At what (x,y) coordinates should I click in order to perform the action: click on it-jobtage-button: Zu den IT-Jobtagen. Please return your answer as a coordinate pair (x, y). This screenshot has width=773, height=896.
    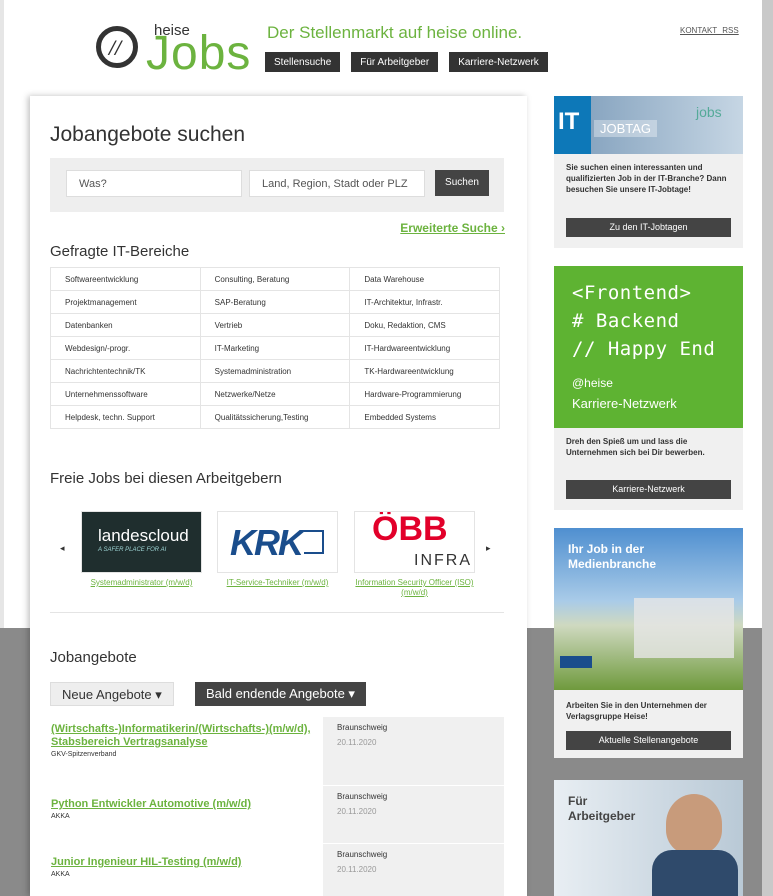
    Looking at the image, I should click on (648, 227).